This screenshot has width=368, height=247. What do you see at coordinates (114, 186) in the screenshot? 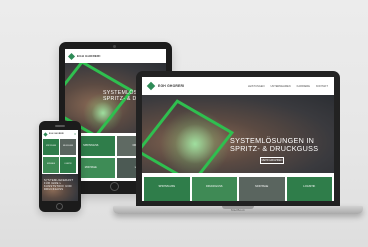
I see `tablet-home-button` at bounding box center [114, 186].